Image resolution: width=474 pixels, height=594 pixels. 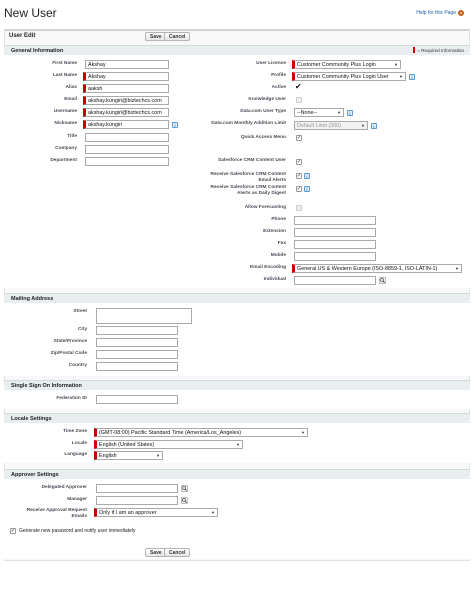 What do you see at coordinates (335, 220) in the screenshot?
I see `phone-input` at bounding box center [335, 220].